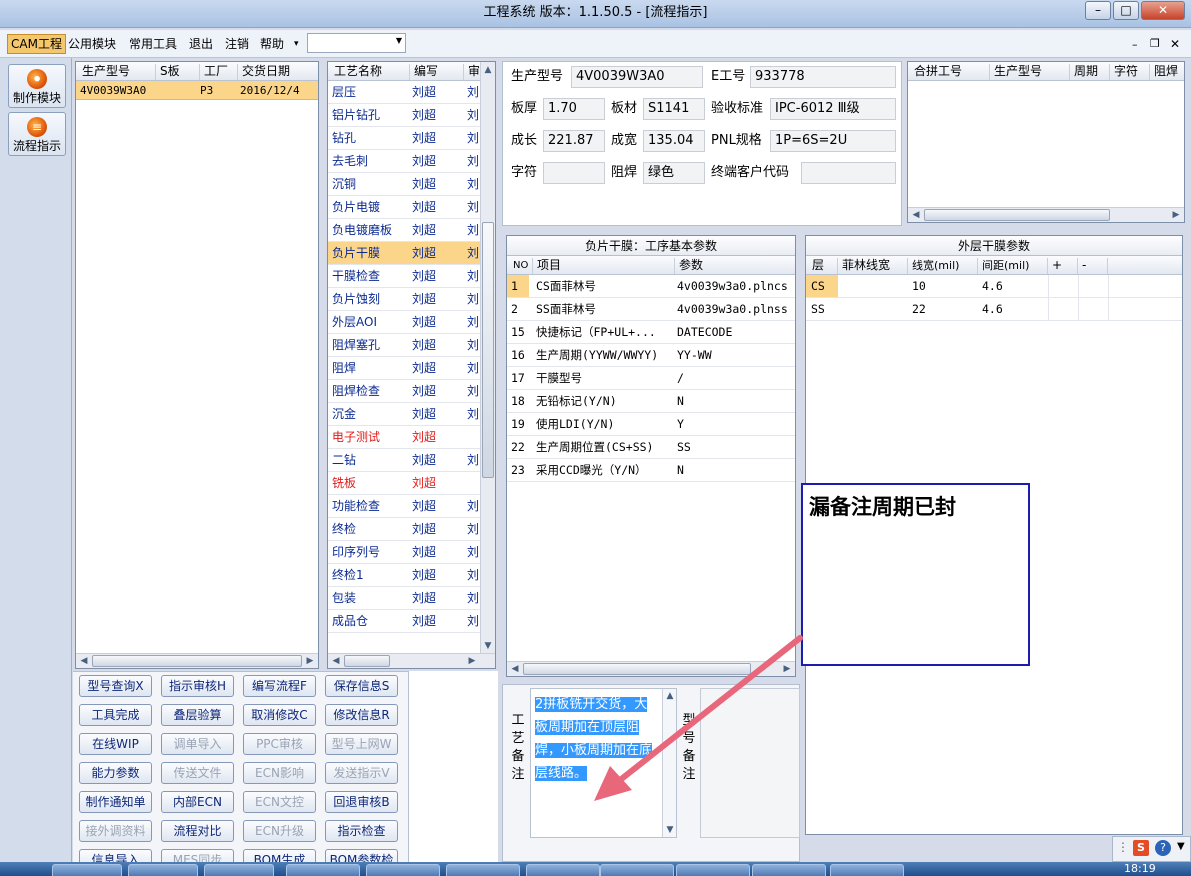 Image resolution: width=1191 pixels, height=876 pixels. Describe the element at coordinates (36, 44) in the screenshot. I see `menu-cam: CAM工程` at that location.